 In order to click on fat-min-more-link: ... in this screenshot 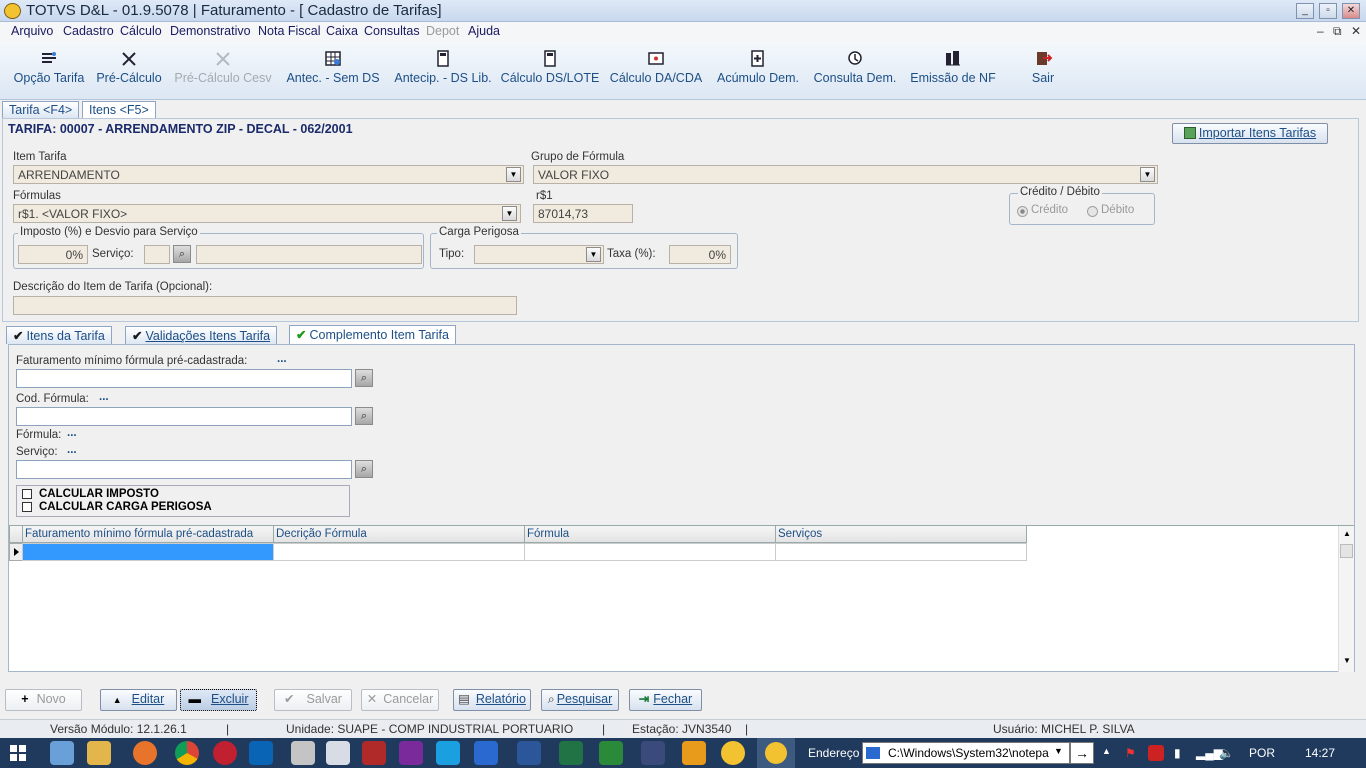, I will do `click(282, 359)`.